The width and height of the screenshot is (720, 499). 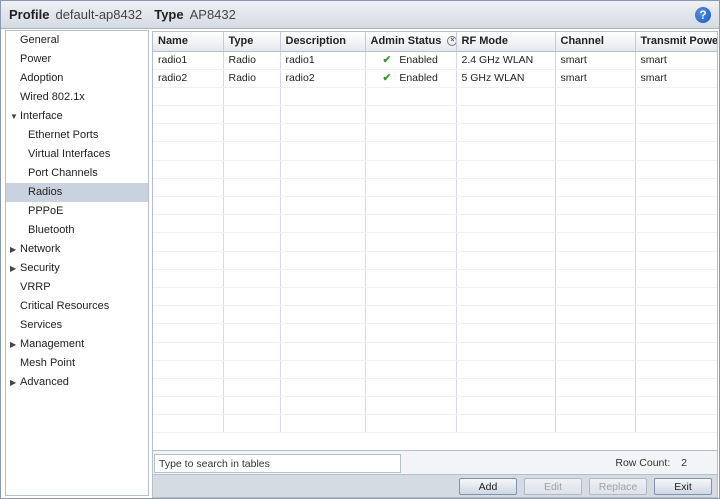 What do you see at coordinates (14, 116) in the screenshot?
I see `triangle-down-icon: ▼` at bounding box center [14, 116].